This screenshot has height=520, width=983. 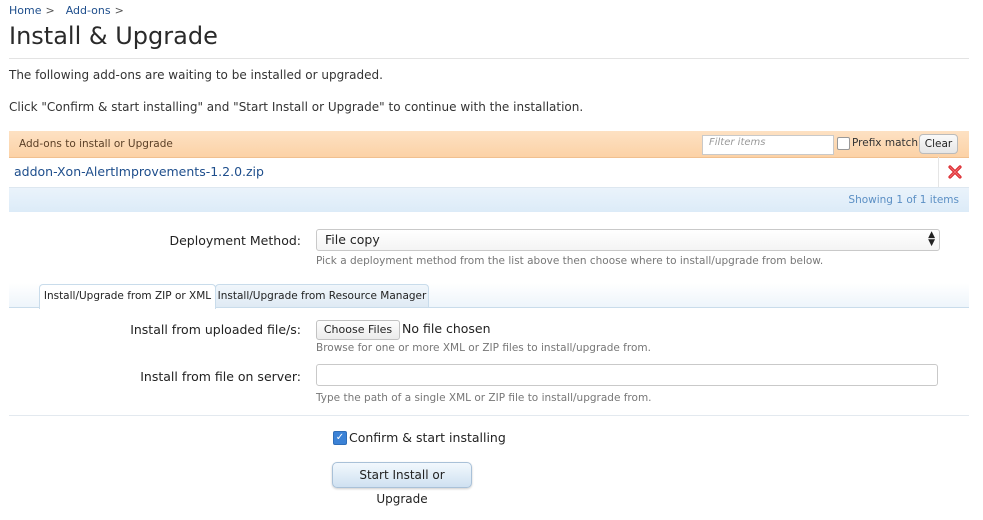 I want to click on no-file-text: No file chosen, so click(x=446, y=328).